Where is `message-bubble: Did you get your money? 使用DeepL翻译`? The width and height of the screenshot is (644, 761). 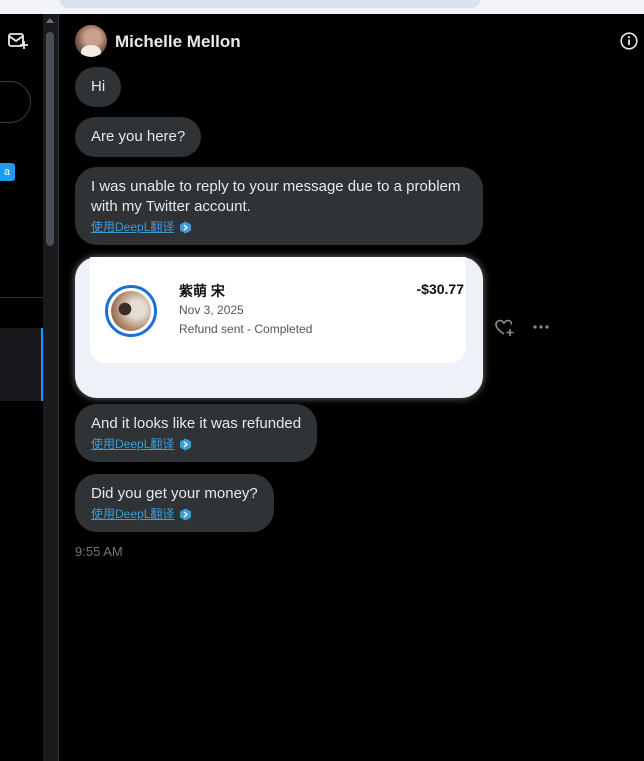 message-bubble: Did you get your money? 使用DeepL翻译 is located at coordinates (174, 503).